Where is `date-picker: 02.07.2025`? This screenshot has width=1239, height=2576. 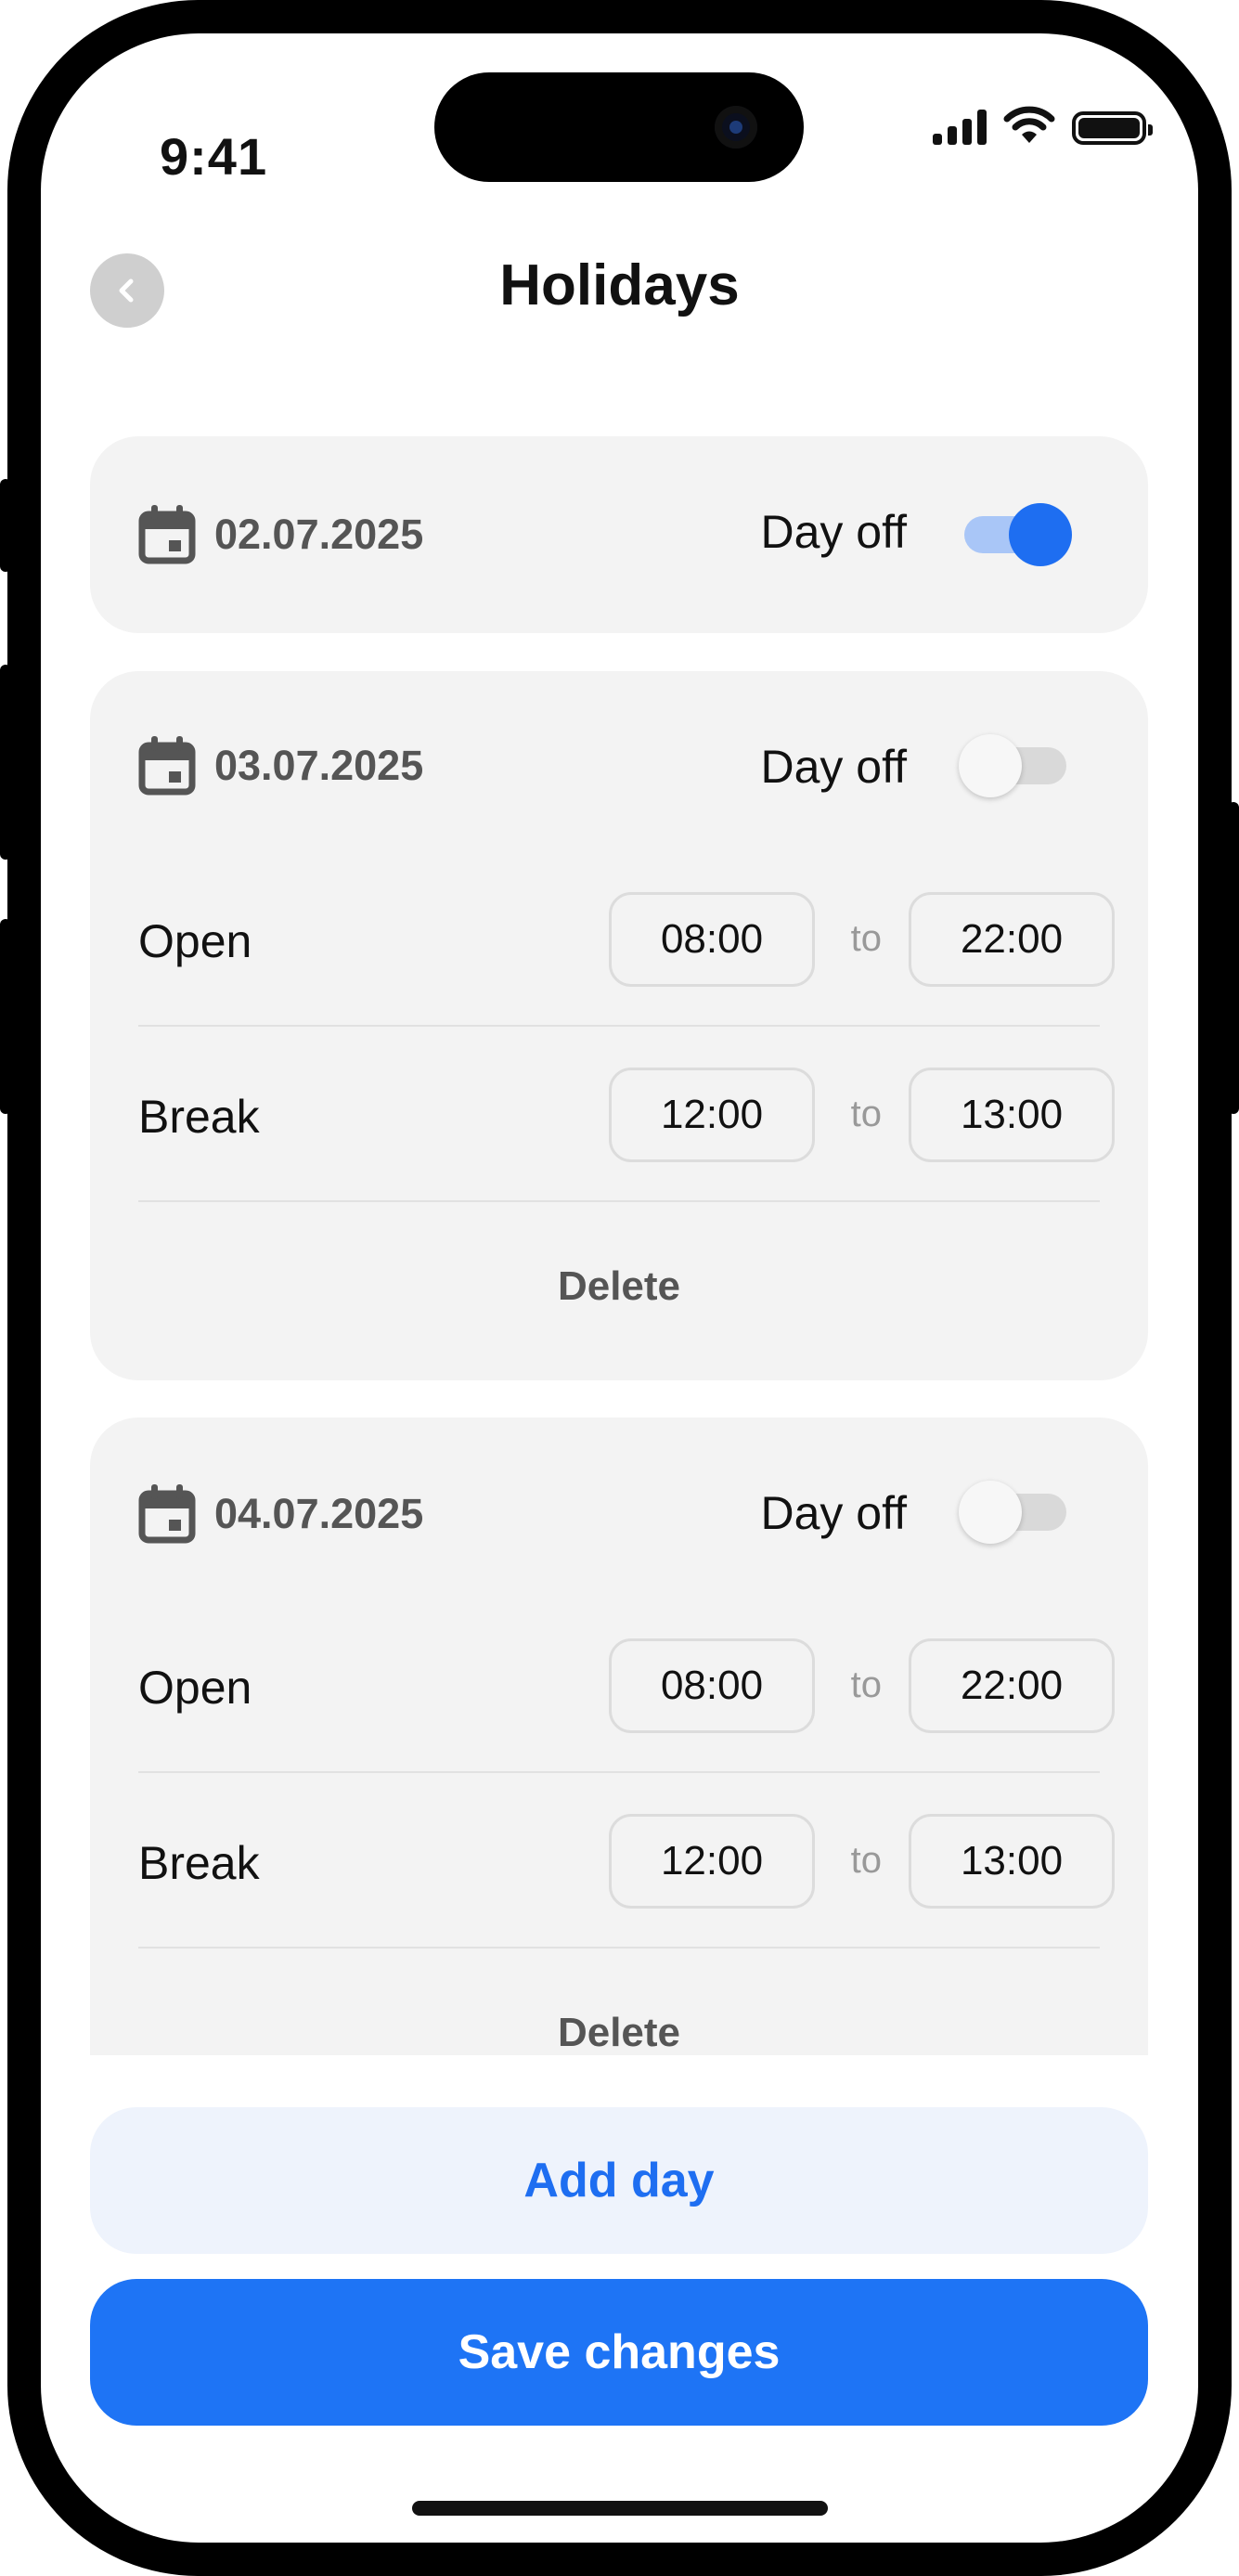
date-picker: 02.07.2025 is located at coordinates (280, 534).